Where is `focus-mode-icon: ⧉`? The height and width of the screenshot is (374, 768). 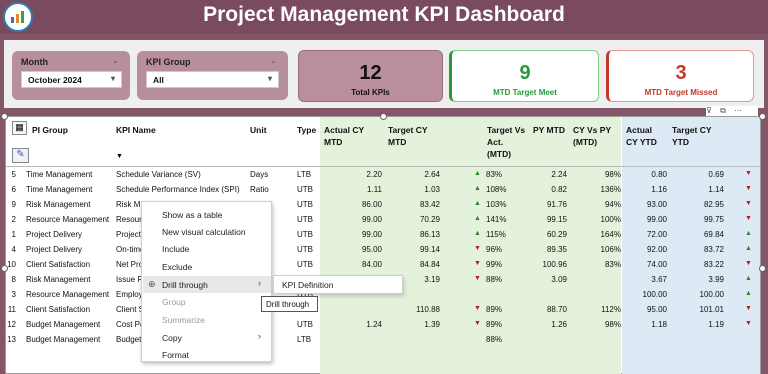 focus-mode-icon: ⧉ is located at coordinates (723, 110).